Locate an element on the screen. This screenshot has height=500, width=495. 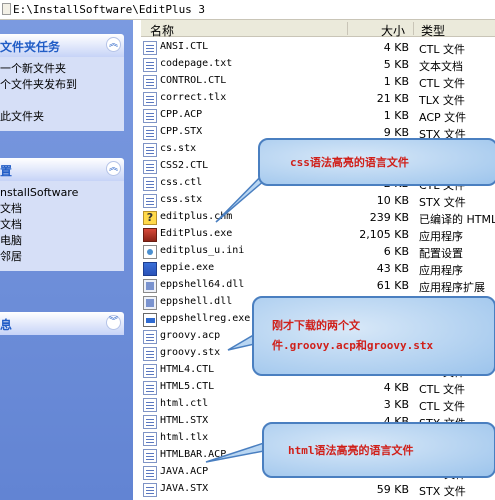
file-row: CPP.ACP 1 KB ACP 文件 is located at coordinates (318, 116).